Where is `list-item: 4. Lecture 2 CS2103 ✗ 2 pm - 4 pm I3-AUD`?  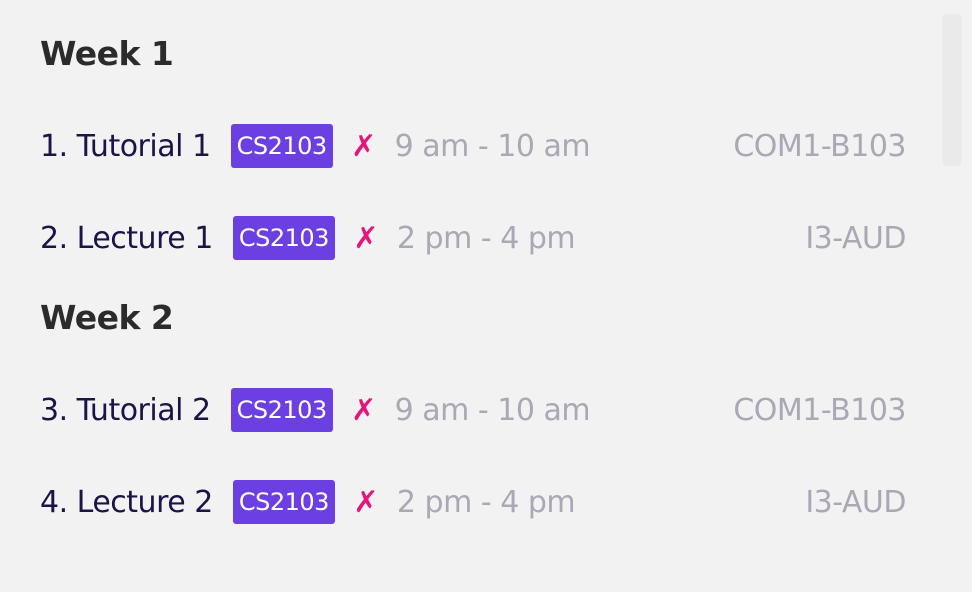
list-item: 4. Lecture 2 CS2103 ✗ 2 pm - 4 pm I3-AUD is located at coordinates (473, 502).